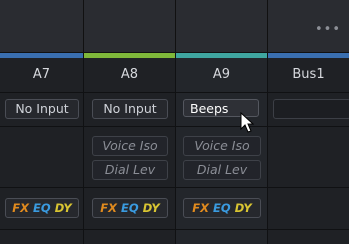  I want to click on fx-eq-dy-button-a8: FX EQ DY, so click(130, 208).